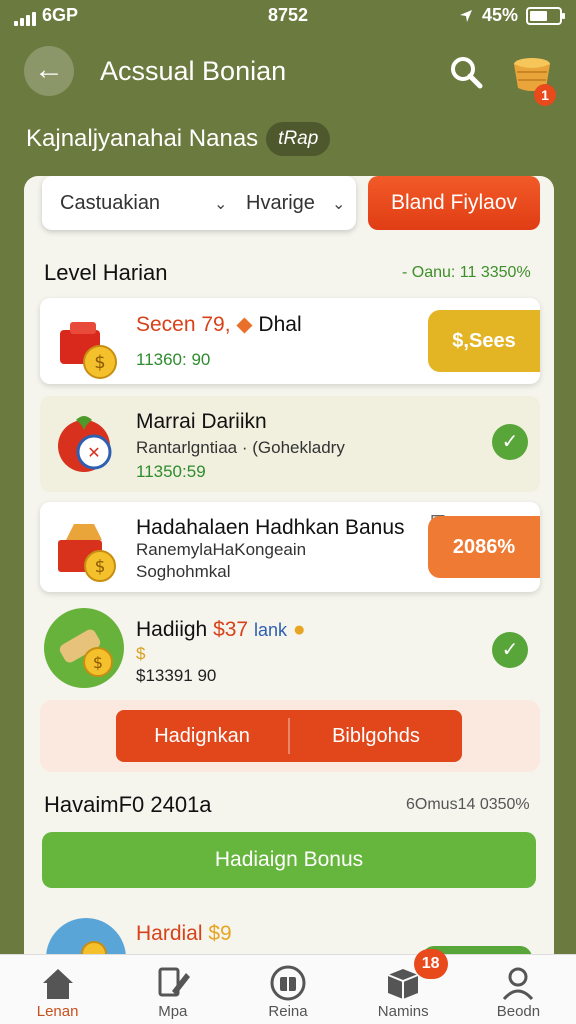 Image resolution: width=576 pixels, height=1024 pixels. Describe the element at coordinates (173, 1011) in the screenshot. I see `nav-label: Mpa` at that location.